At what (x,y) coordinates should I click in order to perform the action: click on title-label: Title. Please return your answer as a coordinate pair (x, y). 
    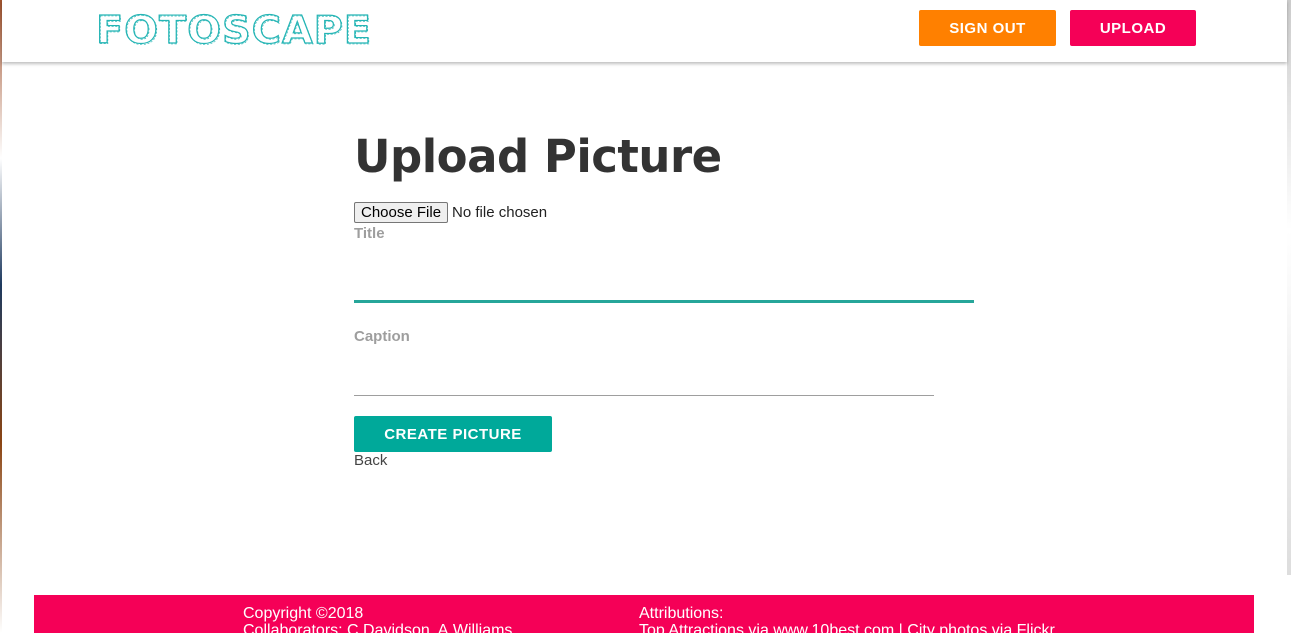
    Looking at the image, I should click on (369, 233).